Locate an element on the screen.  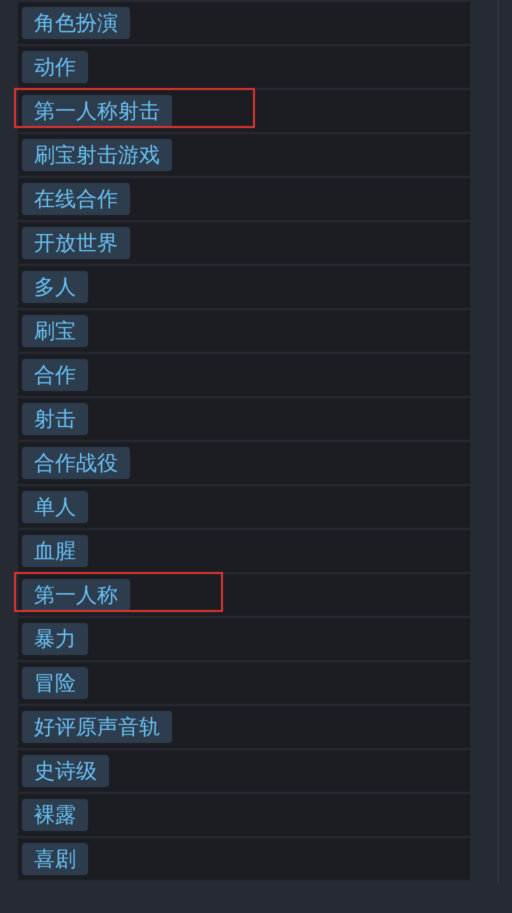
tag-chip: 暴力 is located at coordinates (55, 639).